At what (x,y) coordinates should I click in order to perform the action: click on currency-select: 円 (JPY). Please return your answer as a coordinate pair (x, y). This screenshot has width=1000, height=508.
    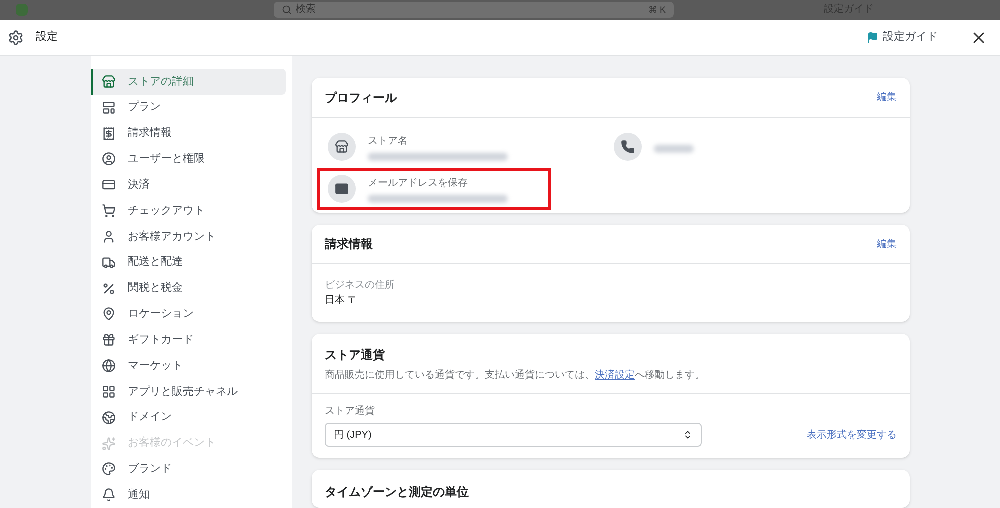
    Looking at the image, I should click on (513, 435).